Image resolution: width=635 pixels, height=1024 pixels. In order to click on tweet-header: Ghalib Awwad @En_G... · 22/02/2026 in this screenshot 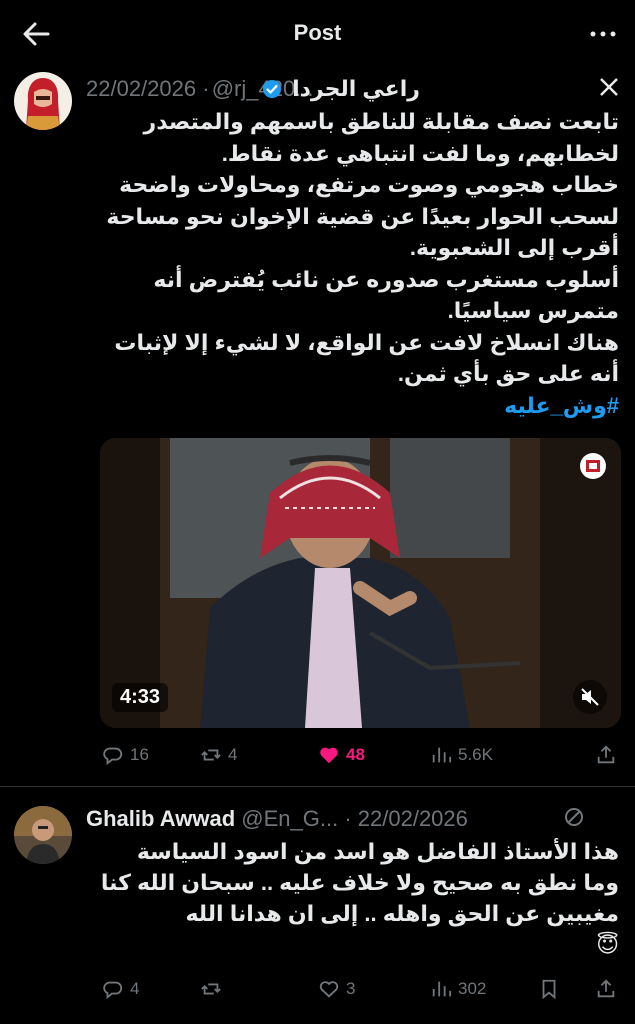, I will do `click(352, 822)`.